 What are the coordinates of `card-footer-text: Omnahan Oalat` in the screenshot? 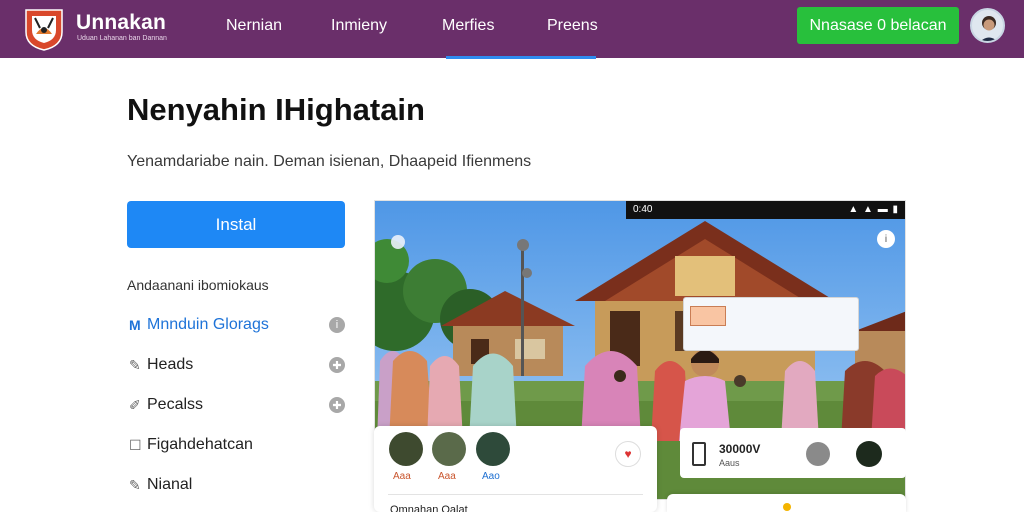 It's located at (429, 508).